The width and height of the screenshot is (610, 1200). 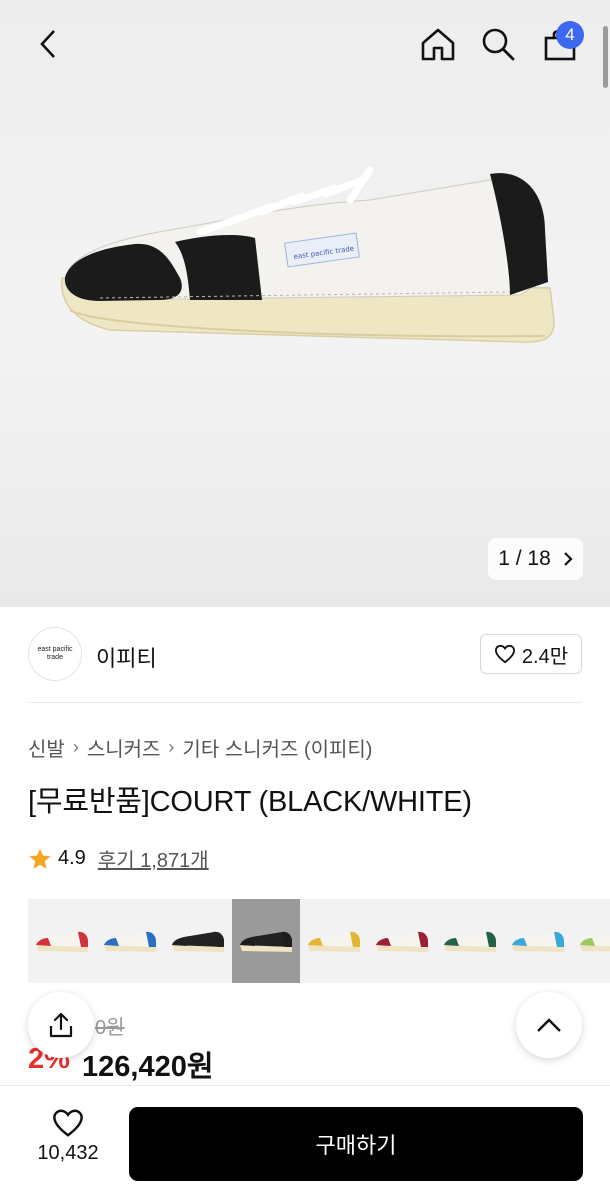 What do you see at coordinates (277, 747) in the screenshot?
I see `breadcrumb-item: 기타 스니커즈 (이피티)` at bounding box center [277, 747].